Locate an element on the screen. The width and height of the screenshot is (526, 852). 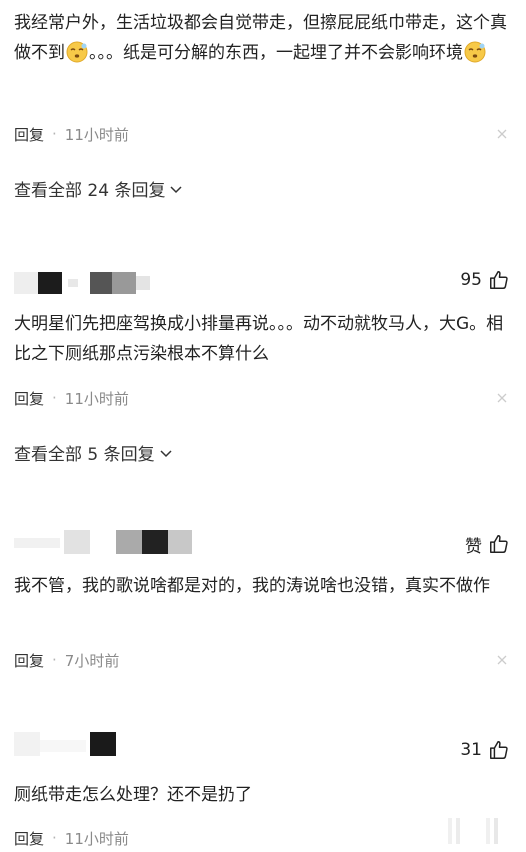
view-all-replies-button: 查看全部 5 条回复 is located at coordinates (93, 452).